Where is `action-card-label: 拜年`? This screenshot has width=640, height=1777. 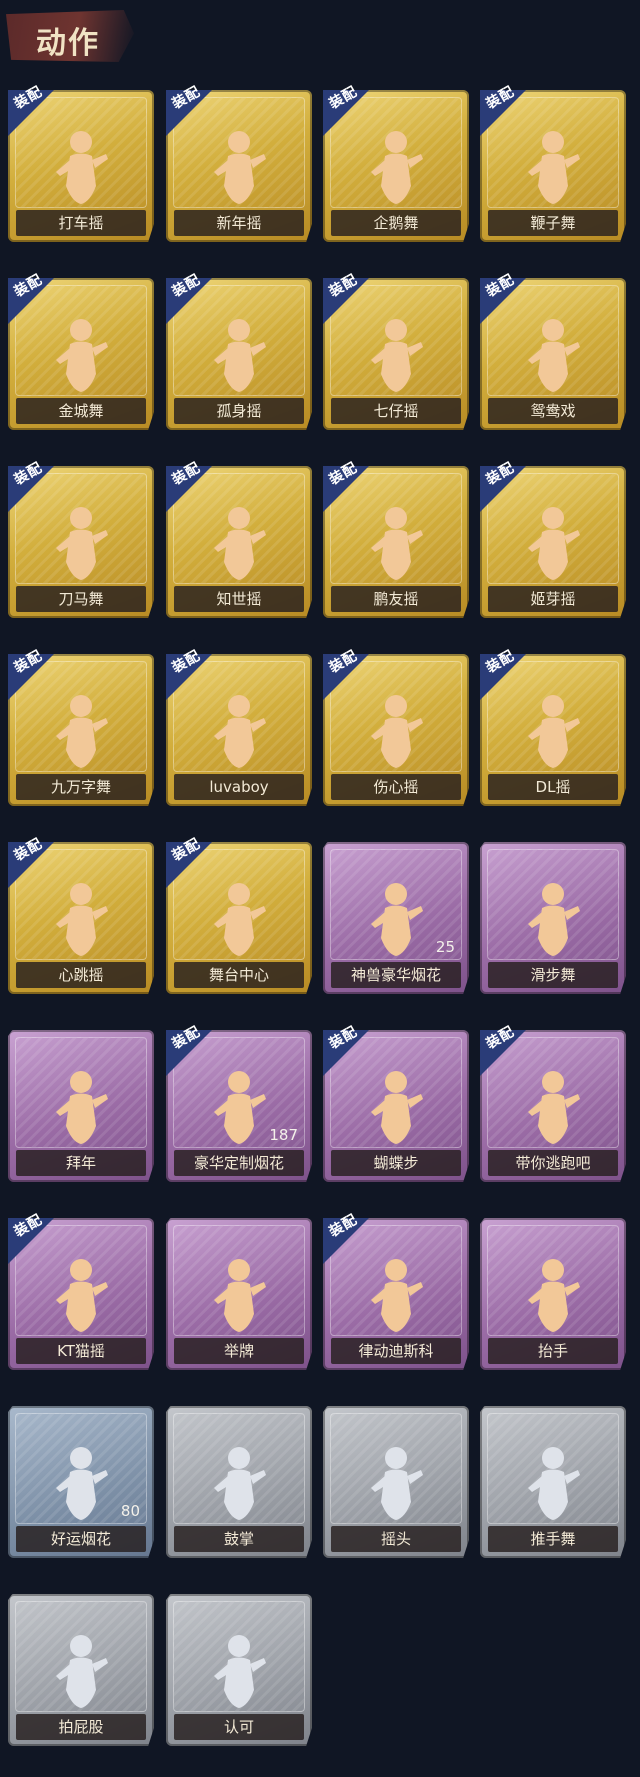 action-card-label: 拜年 is located at coordinates (81, 1163).